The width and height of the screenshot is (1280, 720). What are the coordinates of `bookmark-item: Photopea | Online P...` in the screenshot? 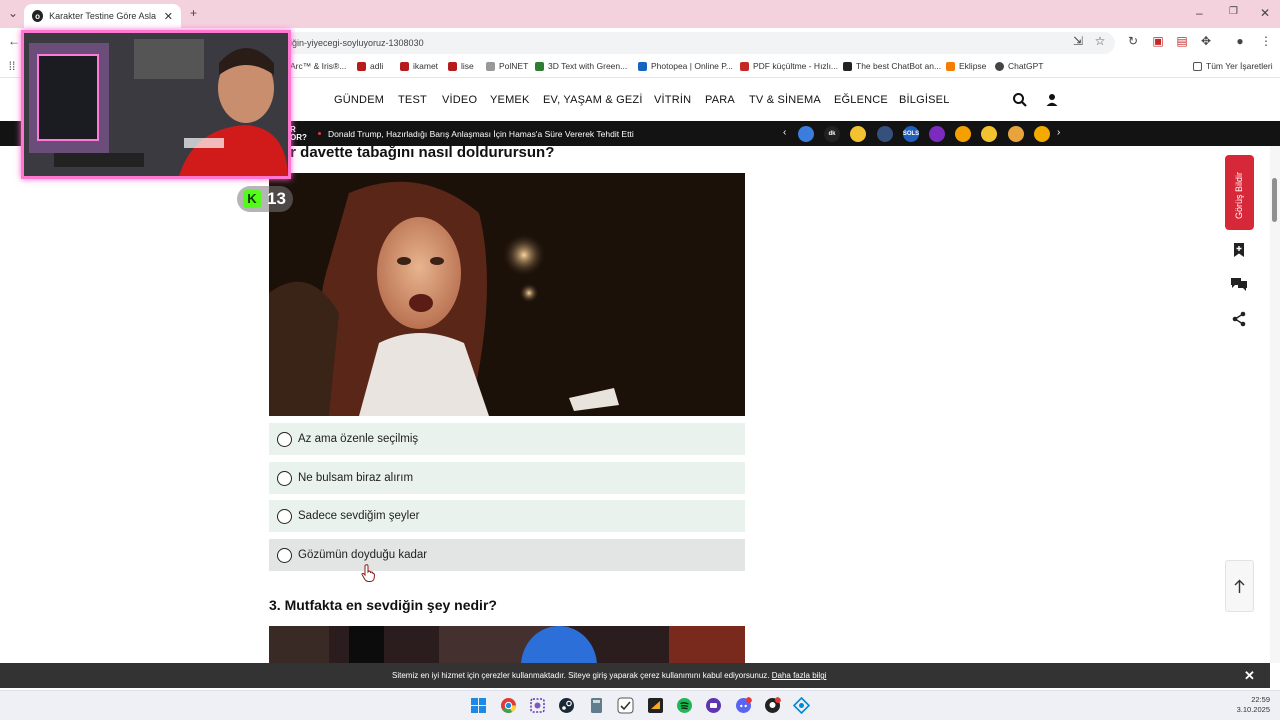 It's located at (685, 66).